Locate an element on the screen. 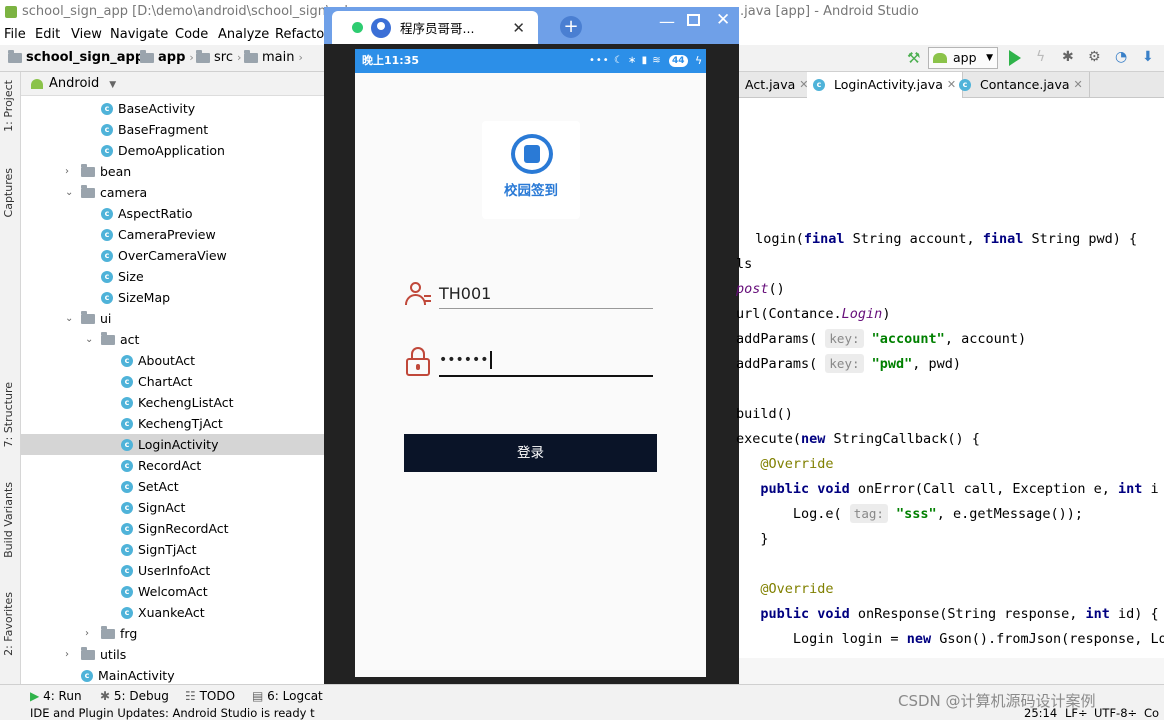  tree-class: c KechengTjAct is located at coordinates (172, 423).